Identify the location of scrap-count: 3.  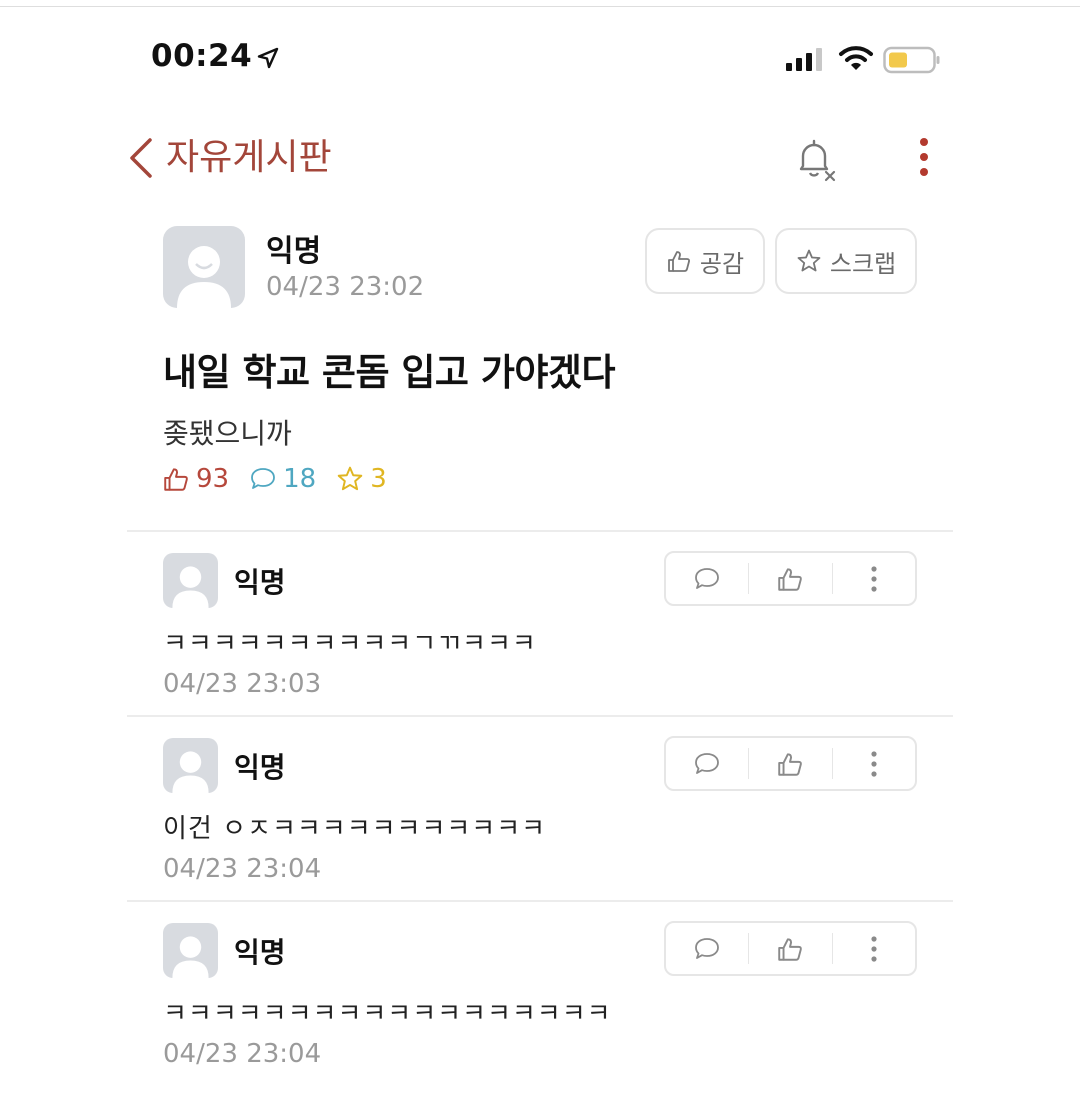
(361, 479).